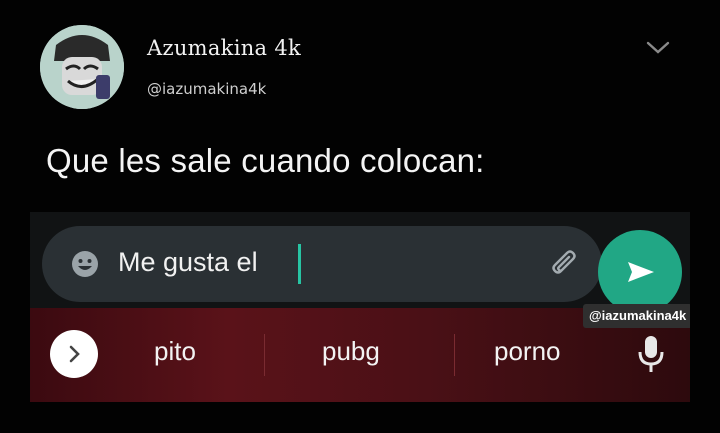  What do you see at coordinates (85, 264) in the screenshot?
I see `emoji-icon` at bounding box center [85, 264].